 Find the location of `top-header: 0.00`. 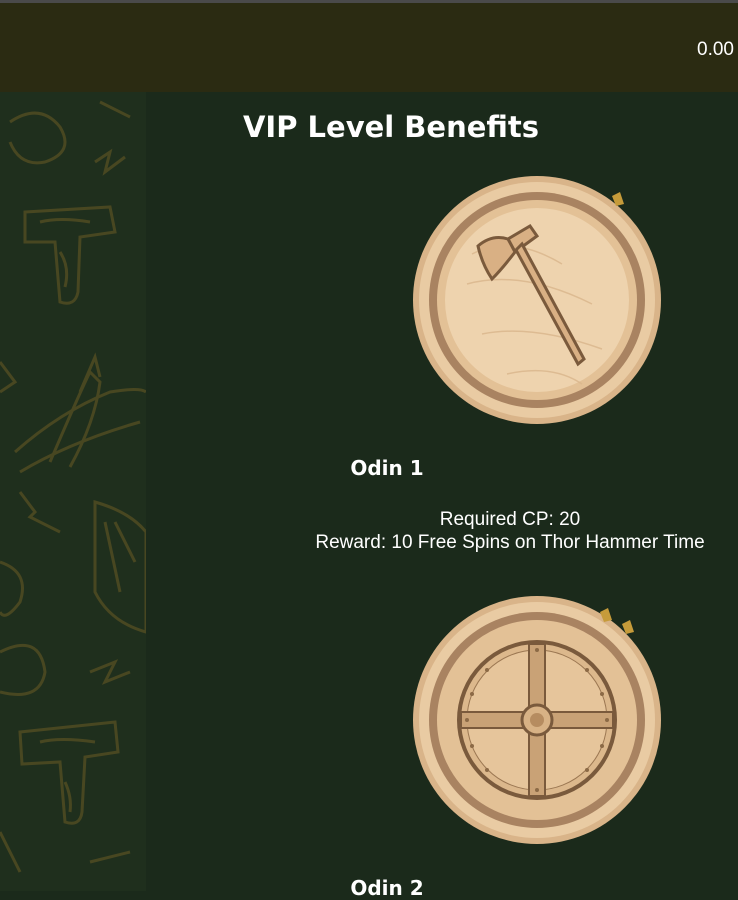

top-header: 0.00 is located at coordinates (369, 47).